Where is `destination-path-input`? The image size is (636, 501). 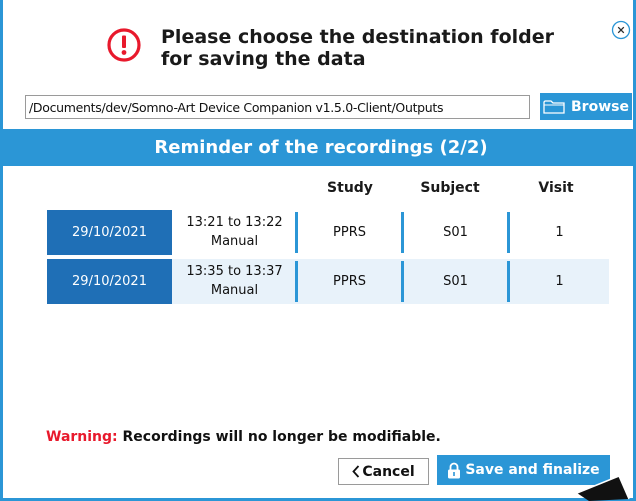
destination-path-input is located at coordinates (277, 107).